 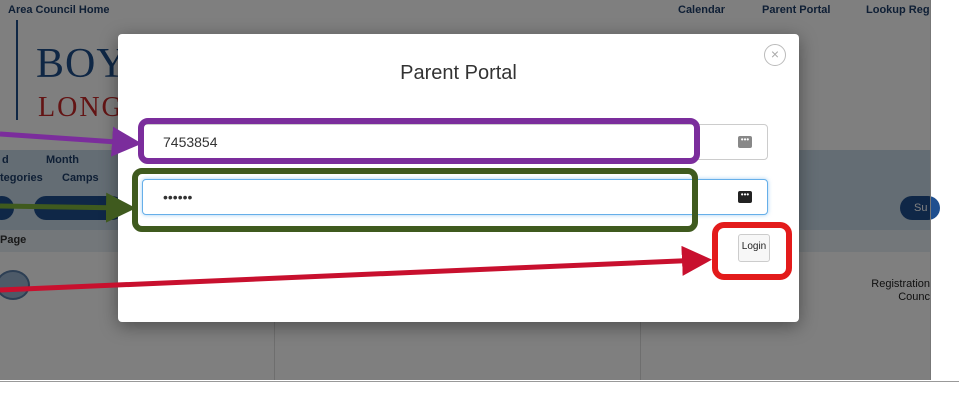 I want to click on red-arrow, so click(x=356, y=269).